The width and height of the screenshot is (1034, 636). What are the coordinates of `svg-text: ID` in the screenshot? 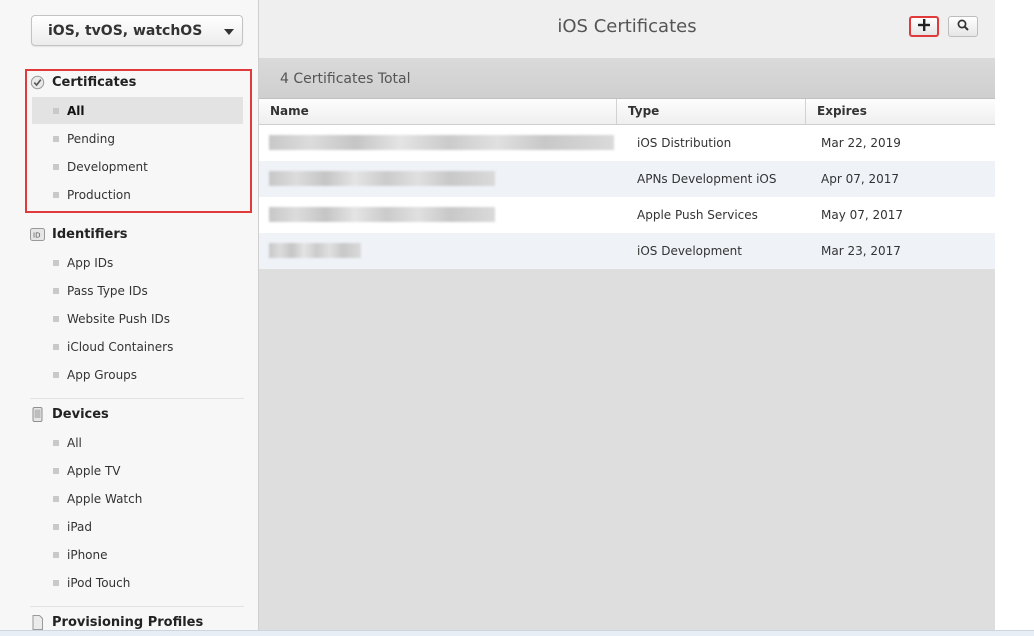 It's located at (36, 235).